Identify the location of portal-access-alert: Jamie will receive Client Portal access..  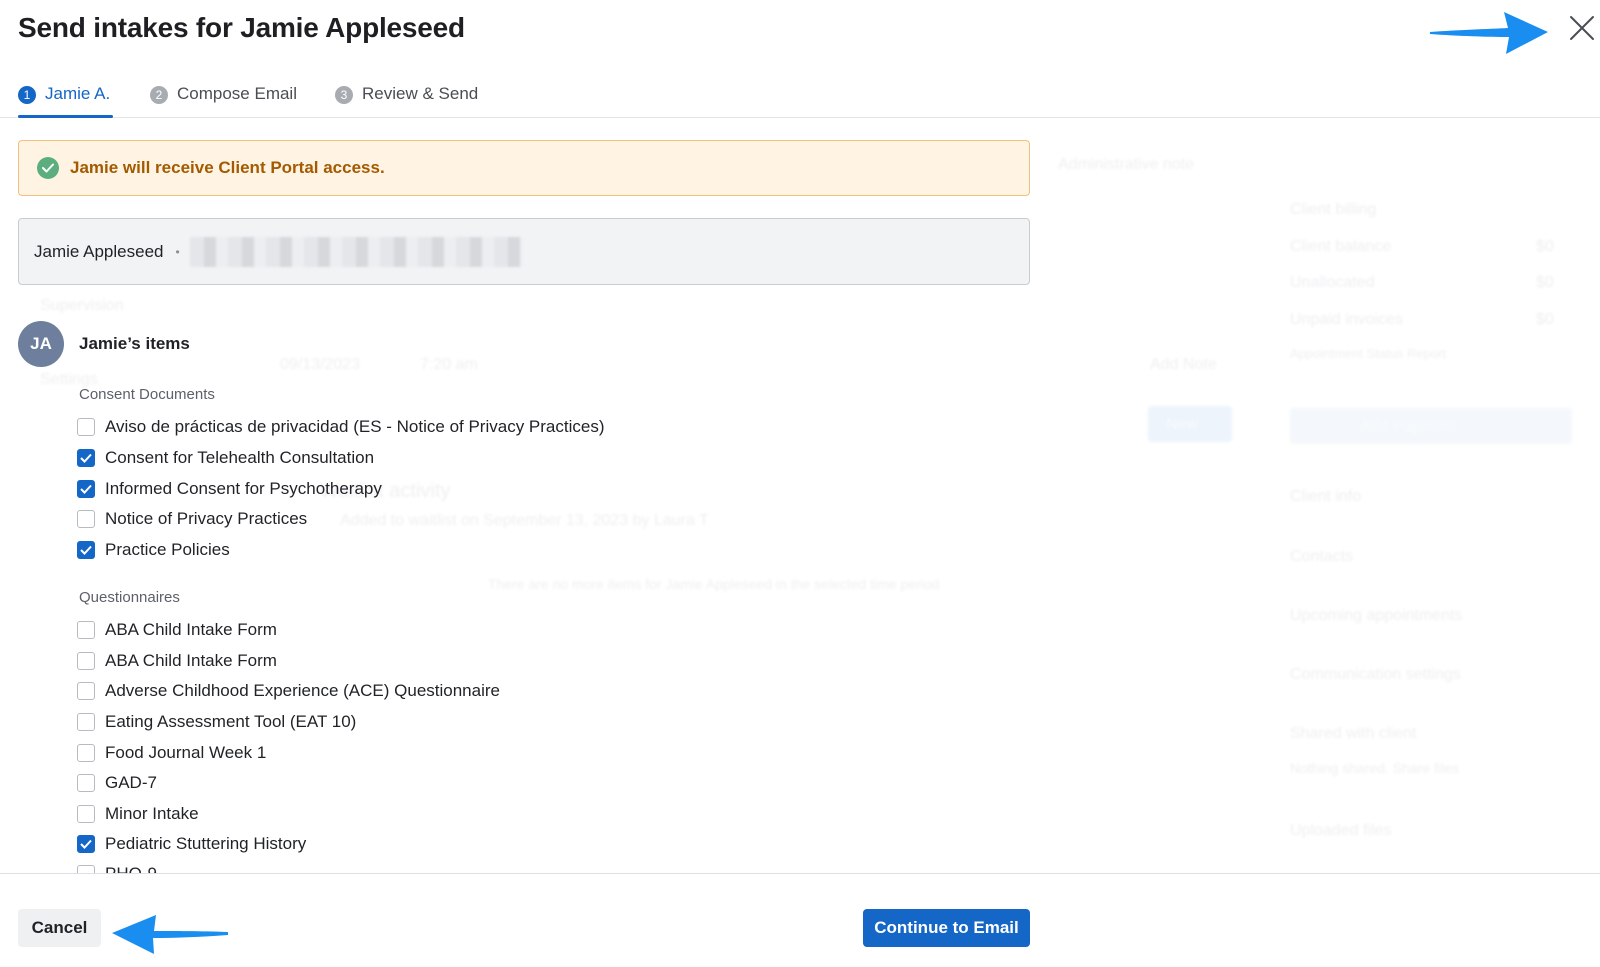
(524, 168).